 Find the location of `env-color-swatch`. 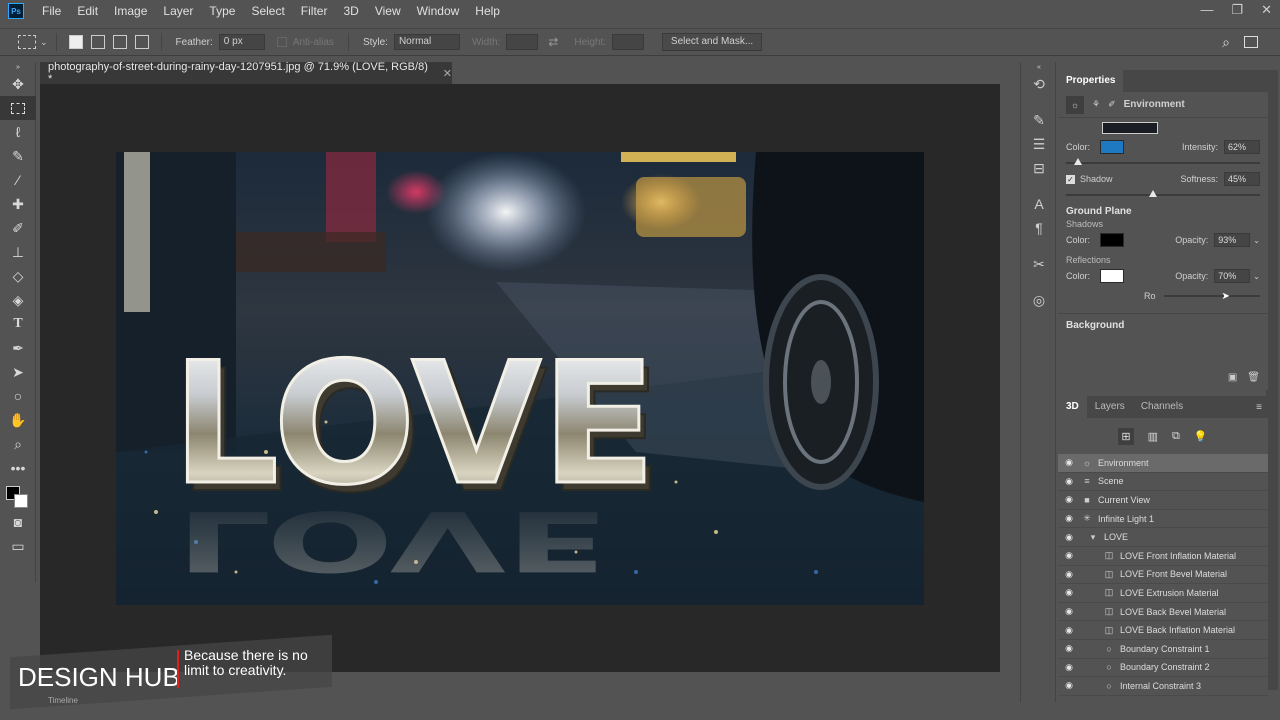

env-color-swatch is located at coordinates (1112, 147).